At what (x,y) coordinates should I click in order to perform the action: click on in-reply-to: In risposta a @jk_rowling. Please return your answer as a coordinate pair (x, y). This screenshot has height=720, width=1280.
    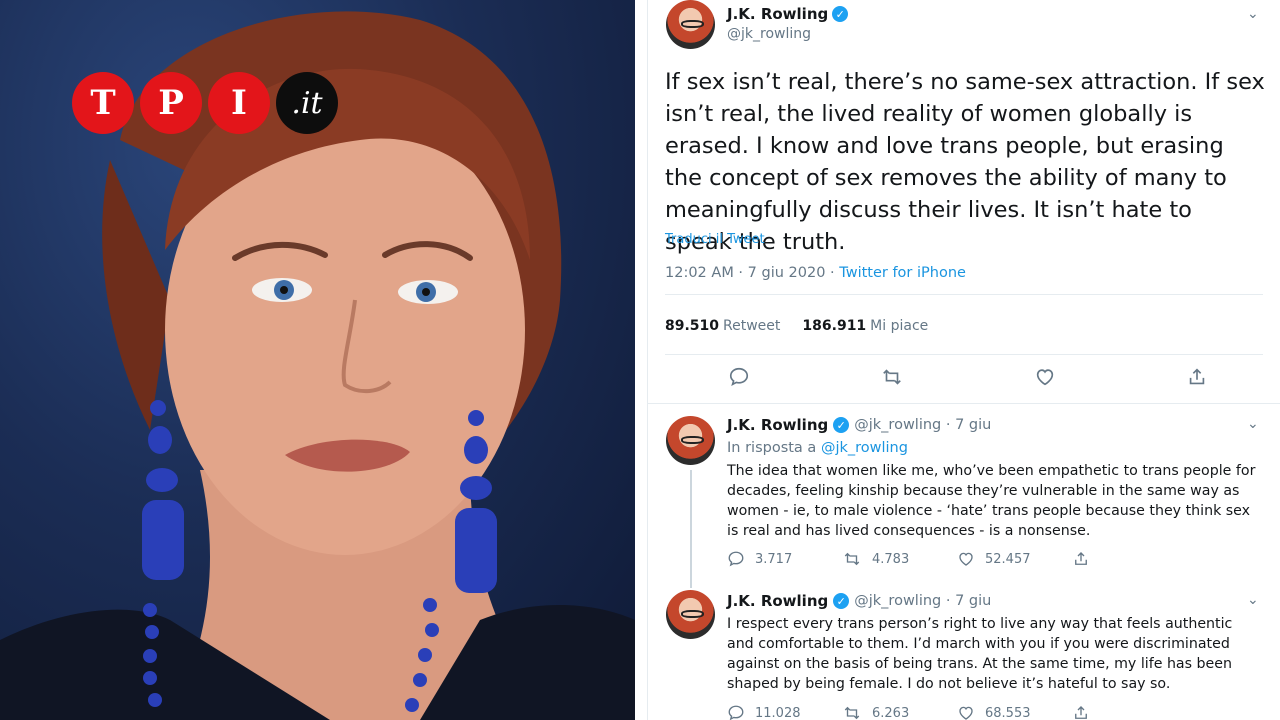
    Looking at the image, I should click on (817, 448).